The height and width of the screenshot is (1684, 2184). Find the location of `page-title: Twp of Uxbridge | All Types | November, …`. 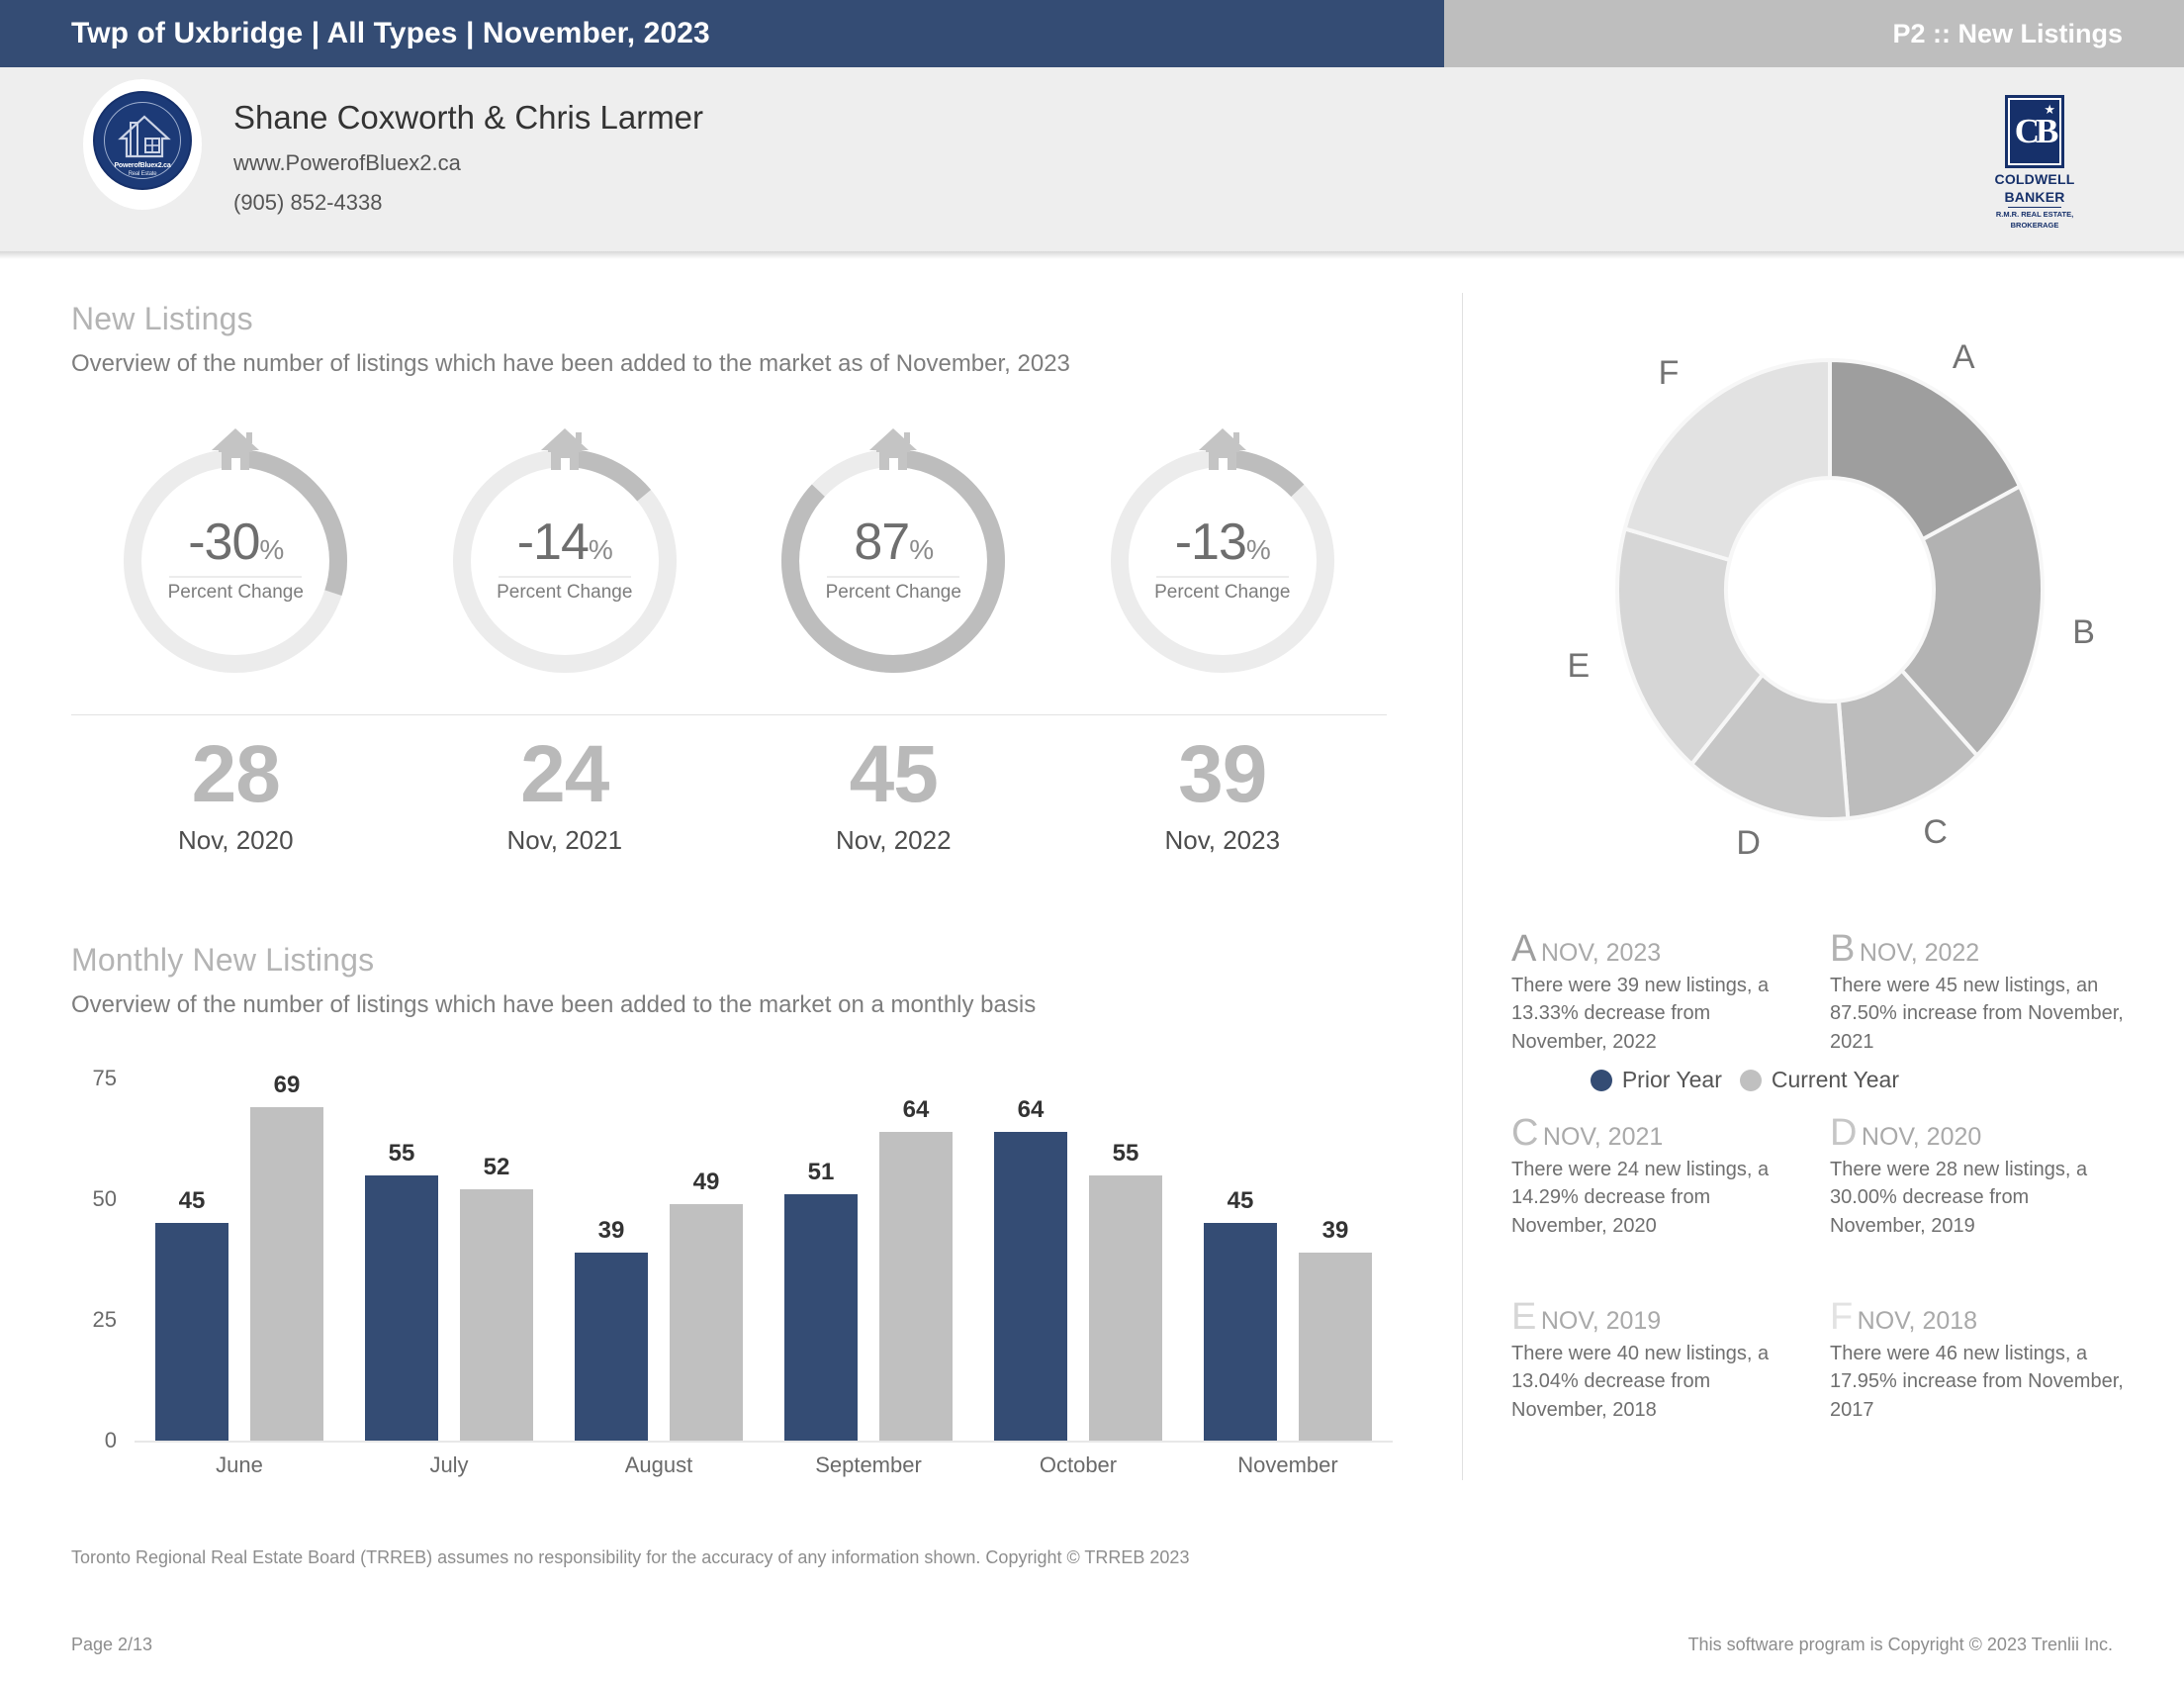

page-title: Twp of Uxbridge | All Types | November, … is located at coordinates (390, 33).